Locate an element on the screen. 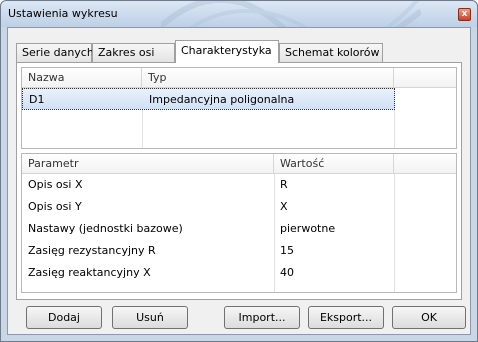 This screenshot has width=478, height=342. title-wave-decoration is located at coordinates (291, 14).